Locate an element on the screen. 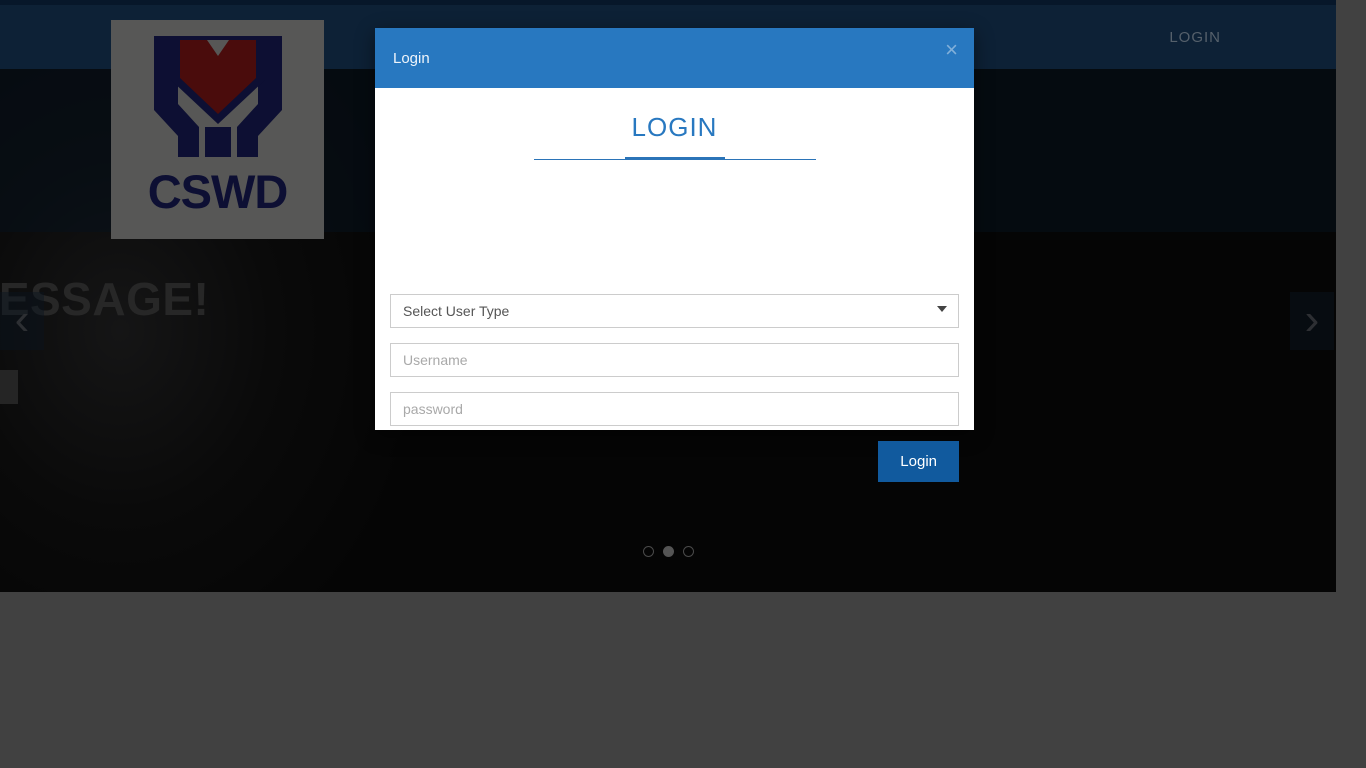  login-submit-button: Login is located at coordinates (918, 461).